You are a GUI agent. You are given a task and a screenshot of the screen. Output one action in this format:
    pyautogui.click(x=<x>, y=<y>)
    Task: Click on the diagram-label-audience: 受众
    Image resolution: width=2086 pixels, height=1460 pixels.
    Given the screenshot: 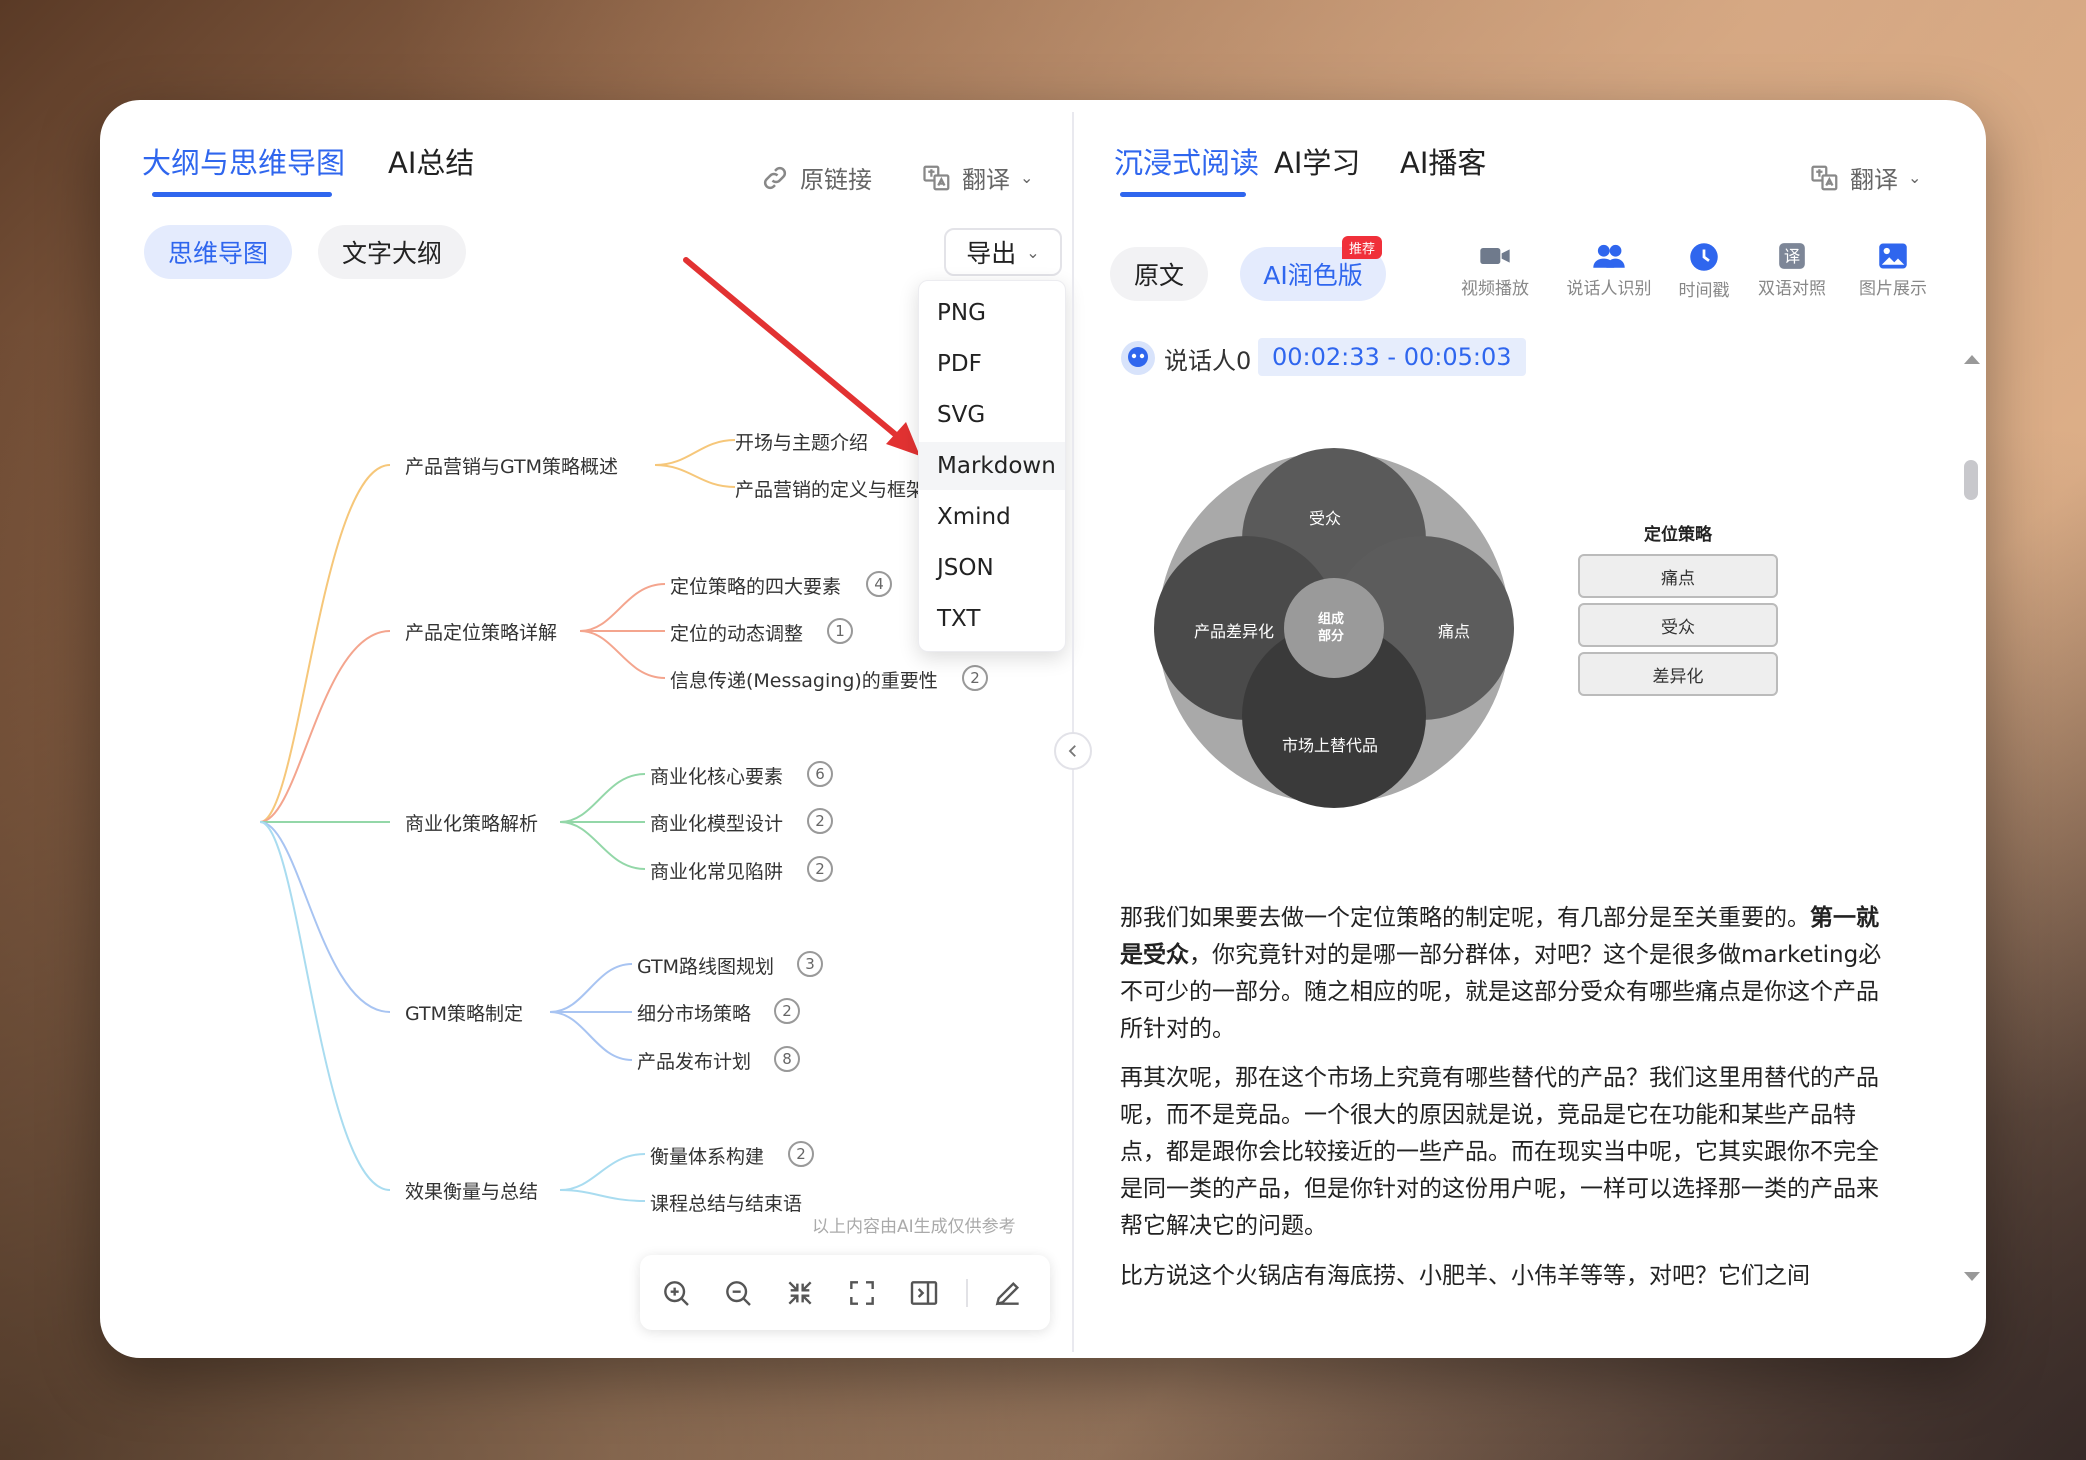 What is the action you would take?
    pyautogui.click(x=1325, y=518)
    